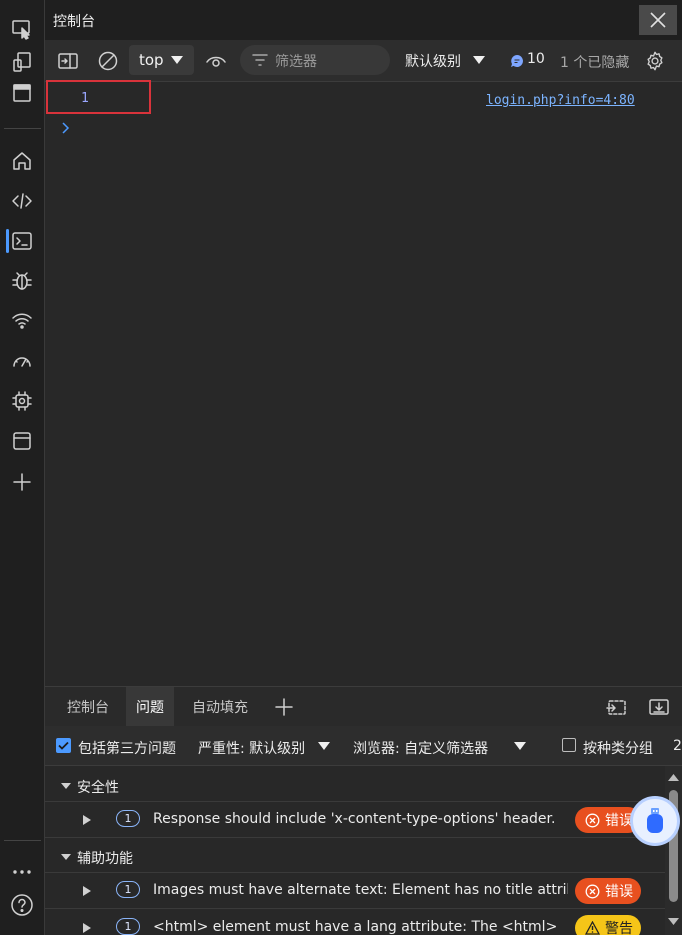 The image size is (682, 935). What do you see at coordinates (22, 241) in the screenshot?
I see `console-icon` at bounding box center [22, 241].